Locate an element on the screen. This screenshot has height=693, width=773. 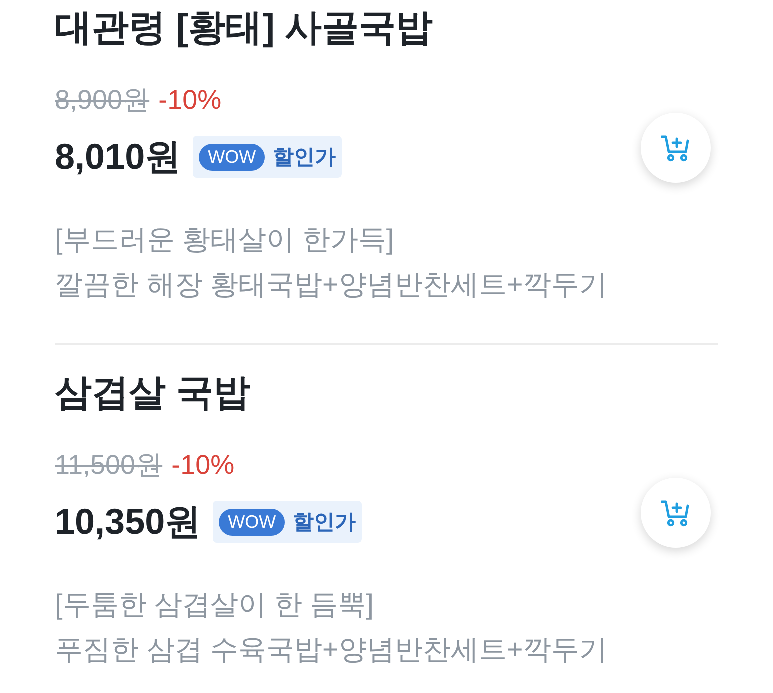
description-line: 깔끔한 해장 황태국밥+양념반찬세트+깍두기 is located at coordinates (331, 285).